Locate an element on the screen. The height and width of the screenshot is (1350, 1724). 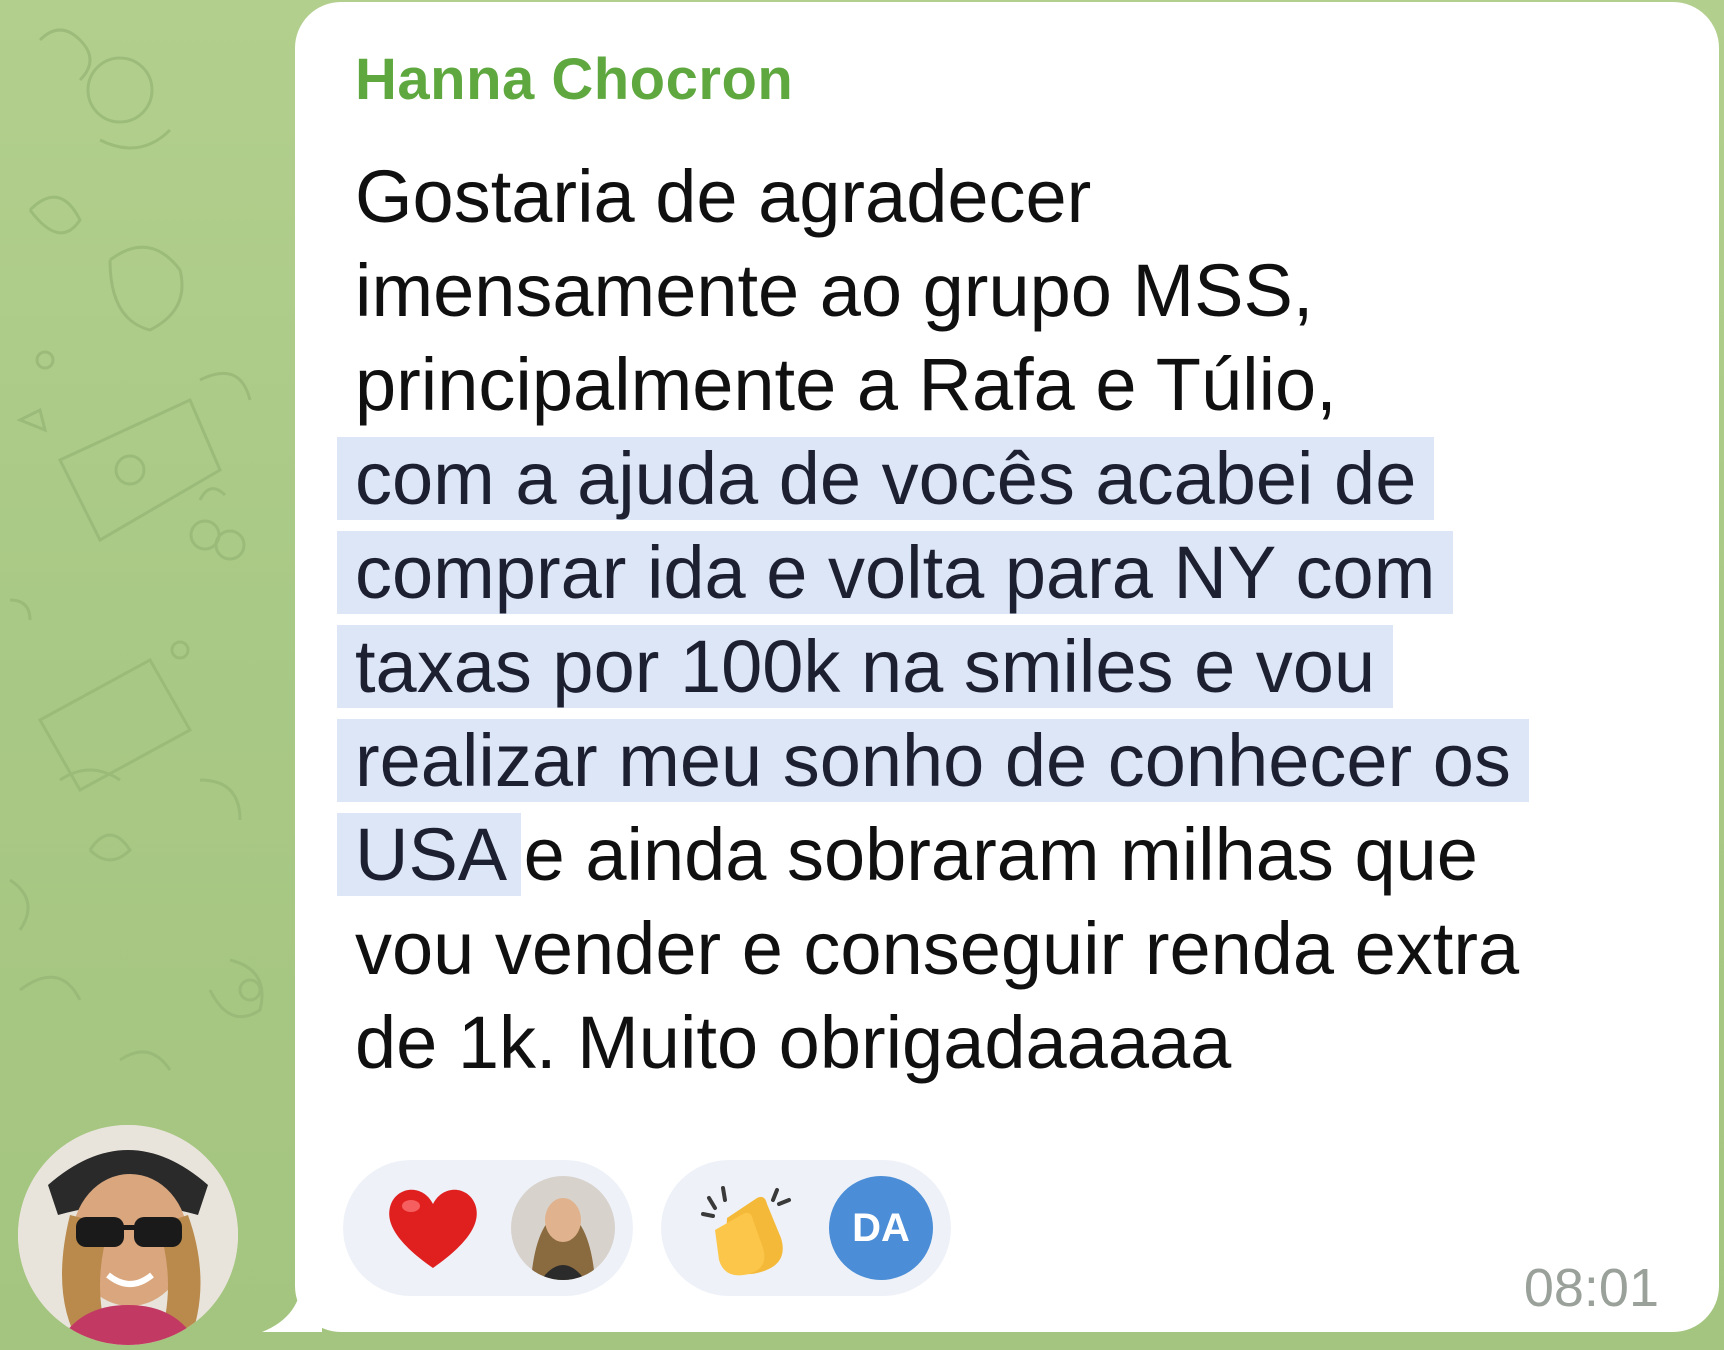
highlighted-text: com a ajuda de vocês acabei de is located at coordinates (886, 478).